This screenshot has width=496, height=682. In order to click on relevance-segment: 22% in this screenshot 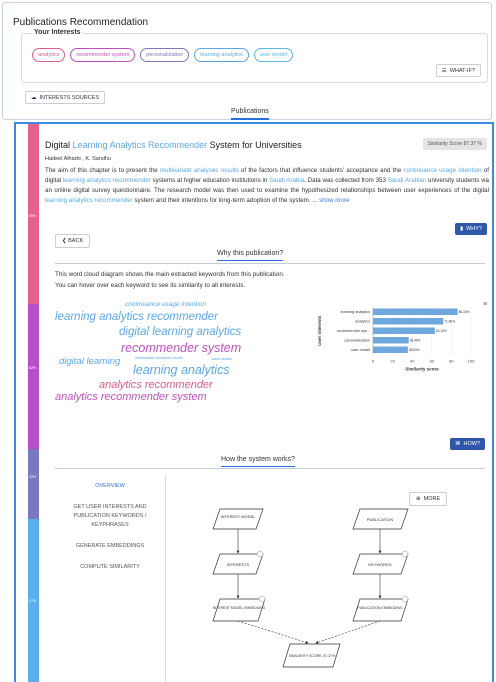, I will do `click(33, 484)`.